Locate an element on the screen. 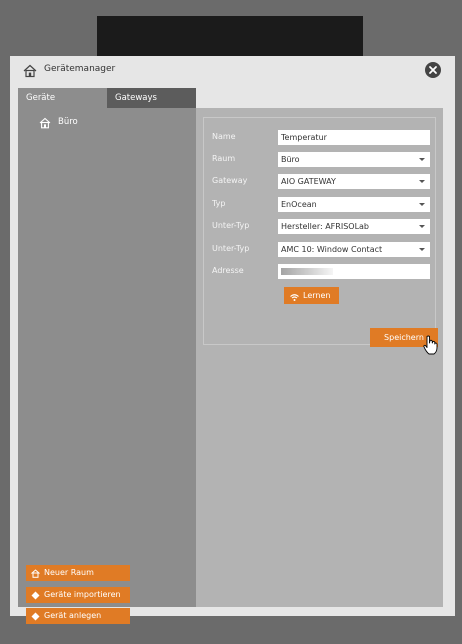 Image resolution: width=462 pixels, height=644 pixels. tab-bar: Geräte Gateways is located at coordinates (108, 98).